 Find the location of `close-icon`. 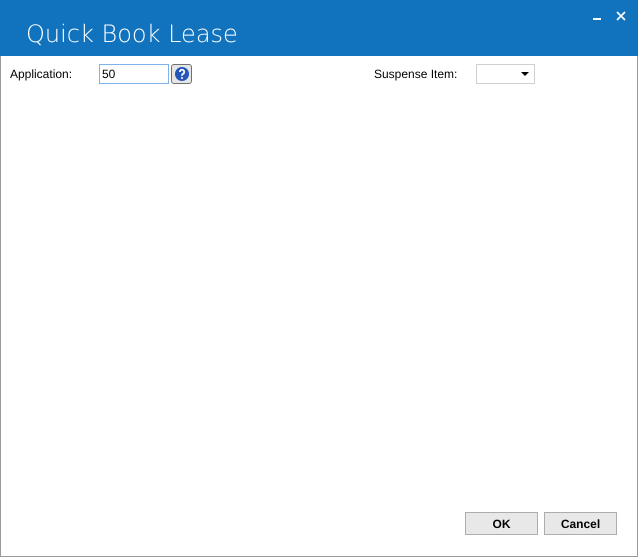

close-icon is located at coordinates (621, 16).